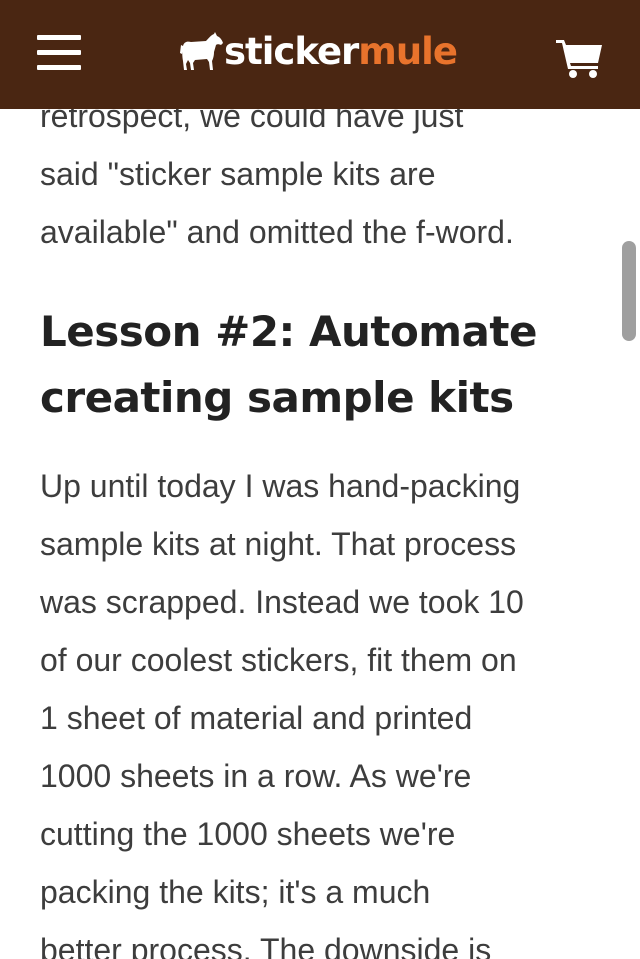 The width and height of the screenshot is (640, 959). Describe the element at coordinates (278, 544) in the screenshot. I see `body-line: sample kits at night. That process` at that location.